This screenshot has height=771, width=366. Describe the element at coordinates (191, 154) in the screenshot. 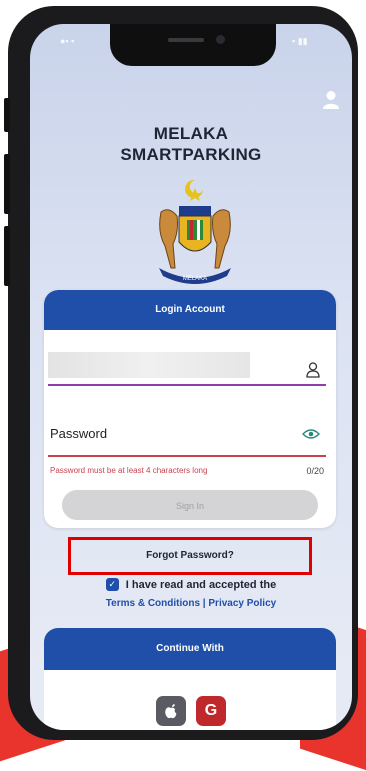

I see `app-title-line2: SMARTPARKING` at that location.